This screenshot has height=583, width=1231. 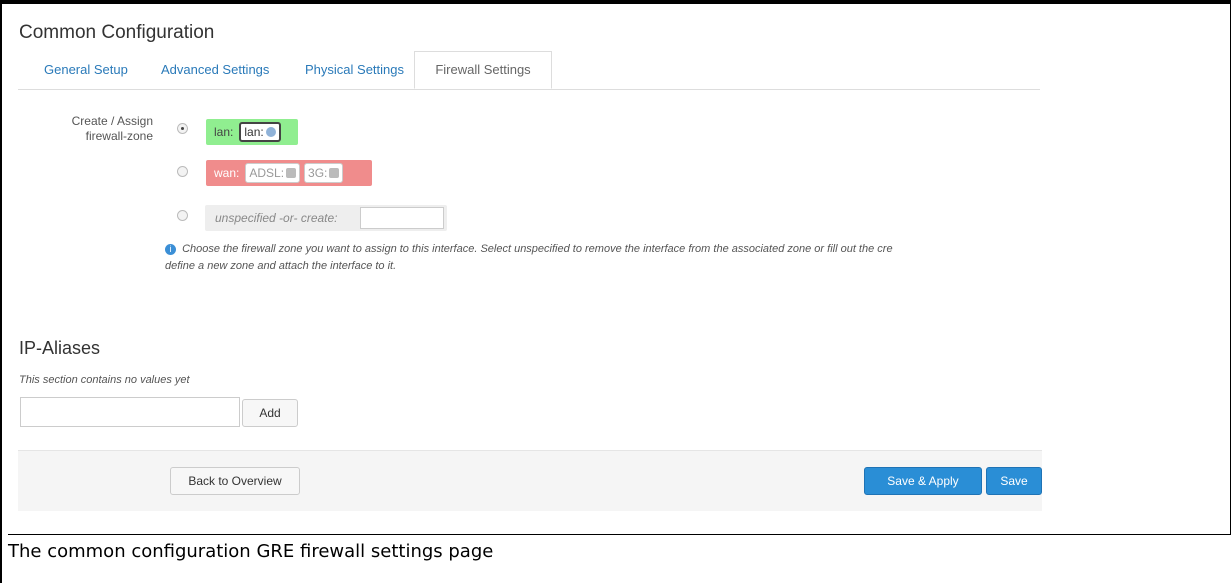 I want to click on zone-unspecified-label: unspecified -or- create:, so click(x=276, y=218).